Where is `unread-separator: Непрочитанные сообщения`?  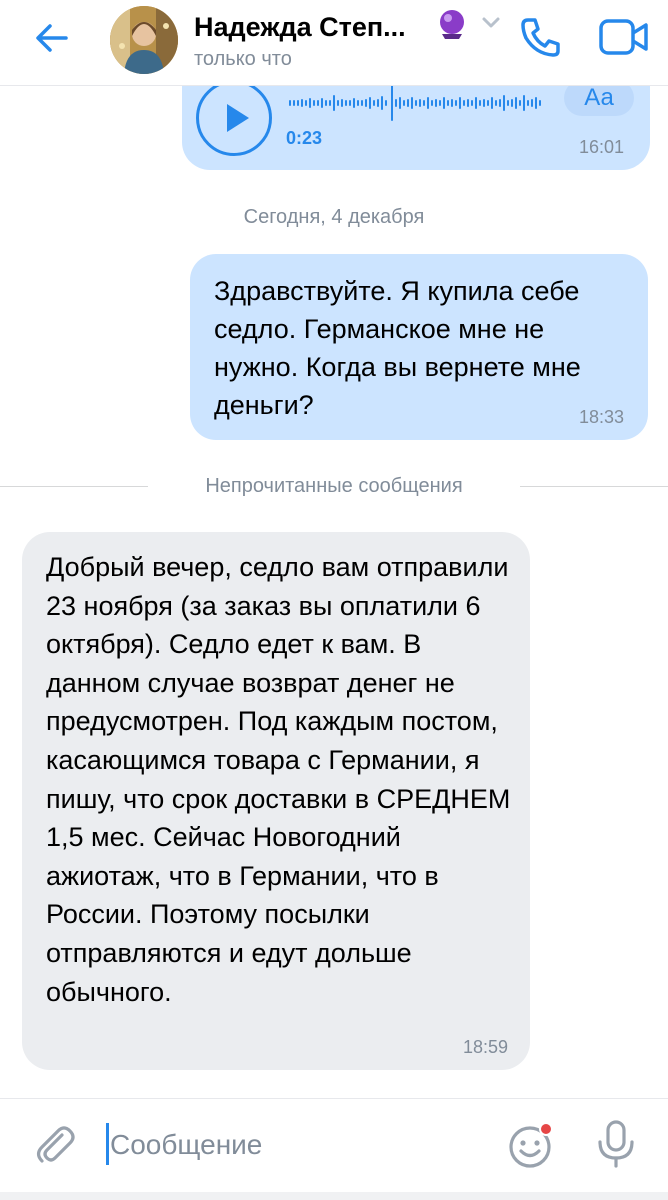
unread-separator: Непрочитанные сообщения is located at coordinates (334, 486).